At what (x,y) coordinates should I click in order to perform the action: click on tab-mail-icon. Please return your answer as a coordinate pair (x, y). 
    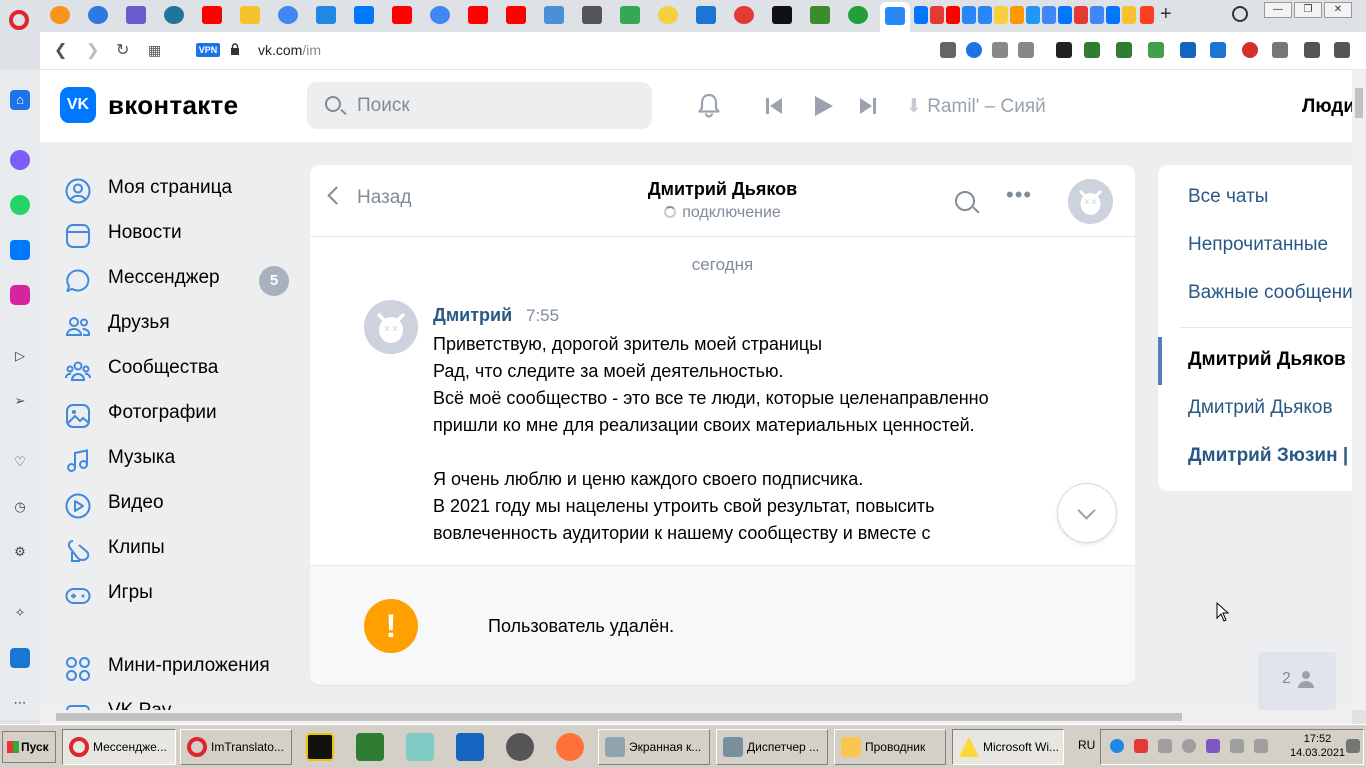
    Looking at the image, I should click on (1129, 15).